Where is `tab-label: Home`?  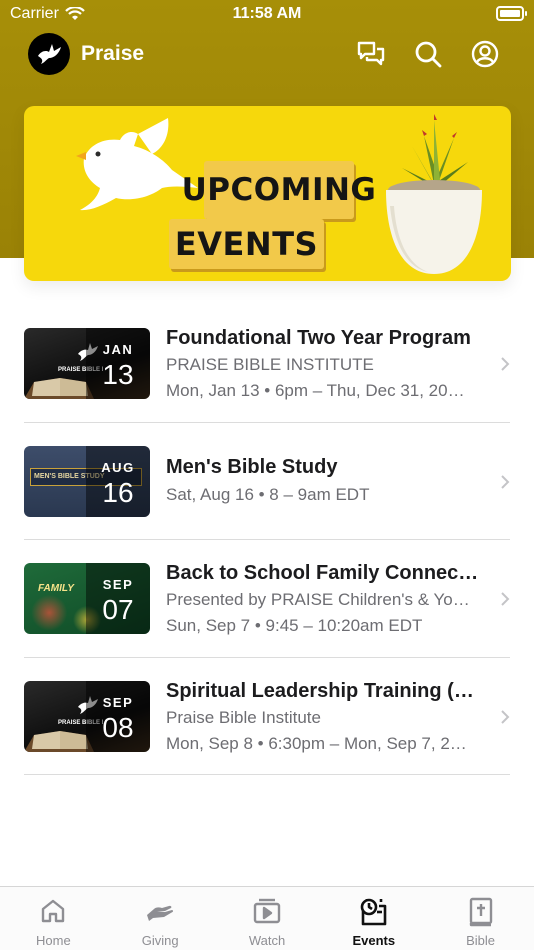 tab-label: Home is located at coordinates (53, 940).